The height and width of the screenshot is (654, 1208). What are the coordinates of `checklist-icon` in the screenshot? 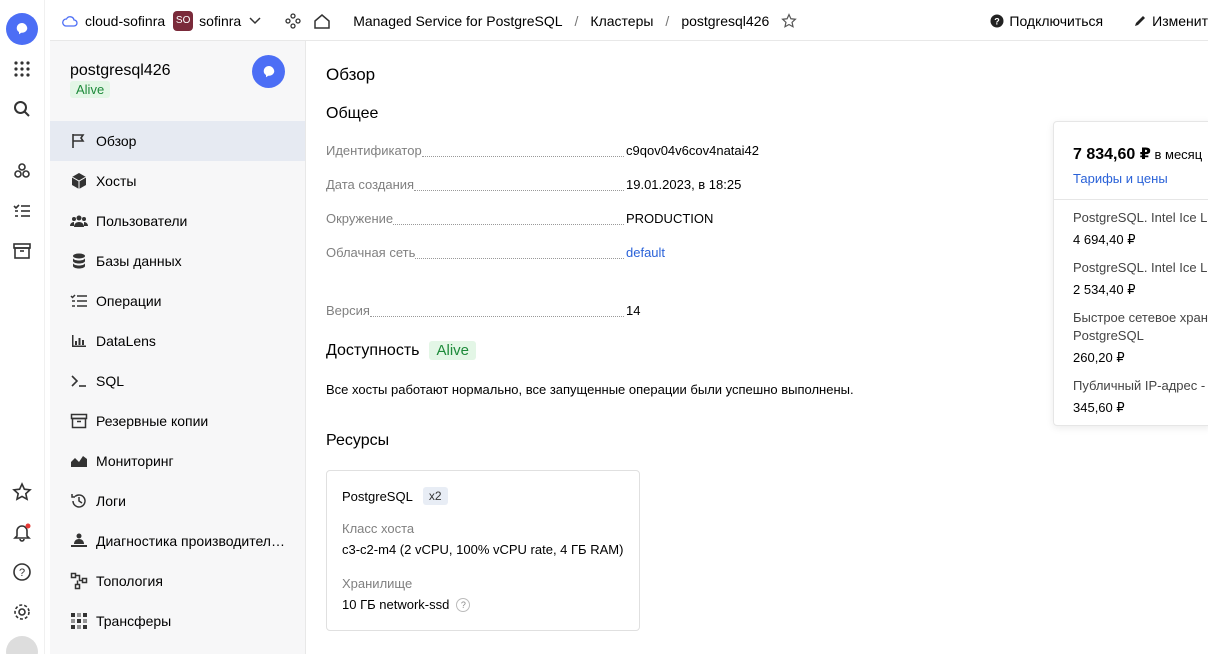 It's located at (78, 300).